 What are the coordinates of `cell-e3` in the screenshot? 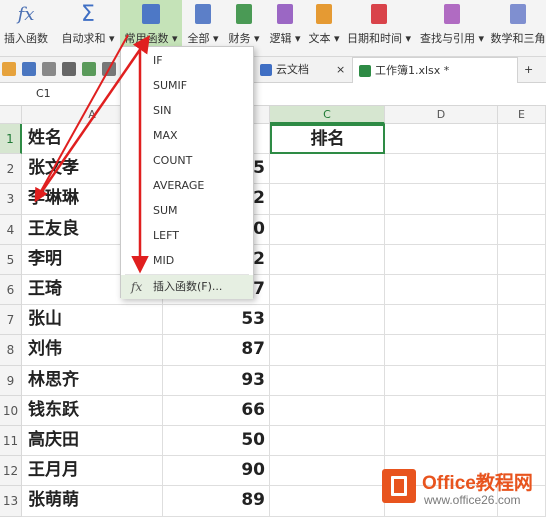 It's located at (522, 199).